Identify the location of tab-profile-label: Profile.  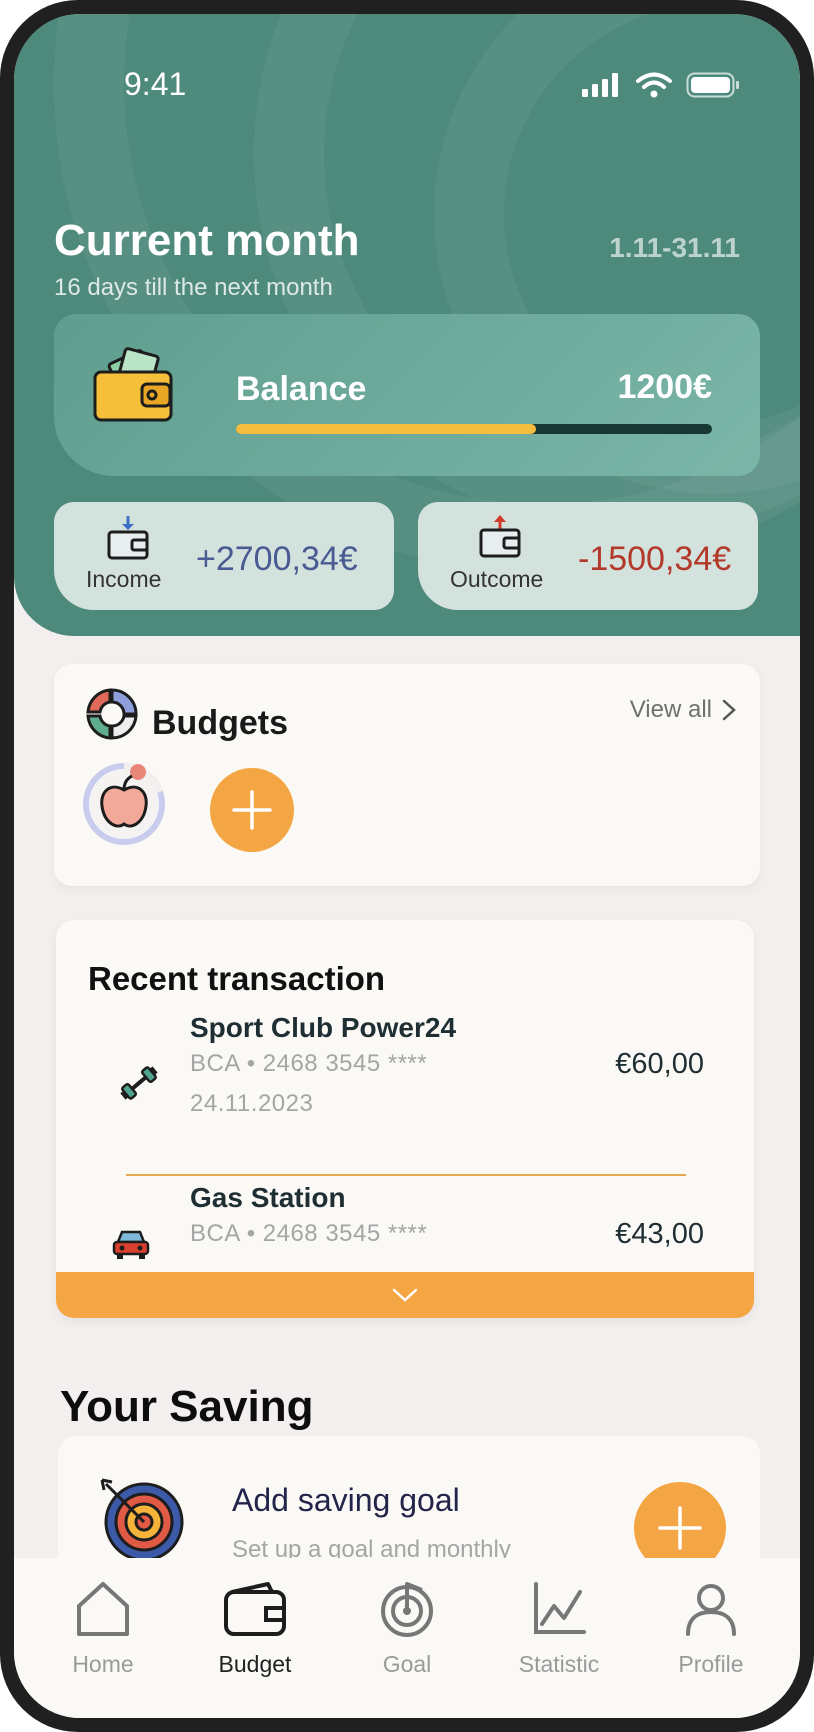
(711, 1664).